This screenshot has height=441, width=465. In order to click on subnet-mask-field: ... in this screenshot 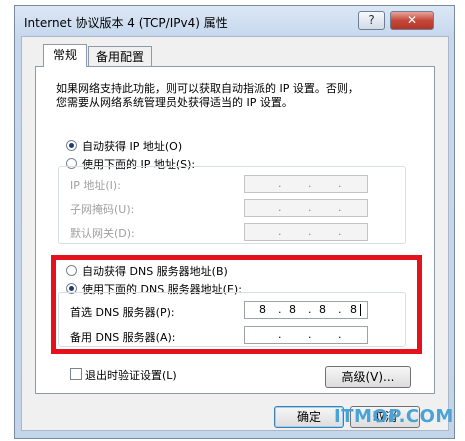, I will do `click(306, 208)`.